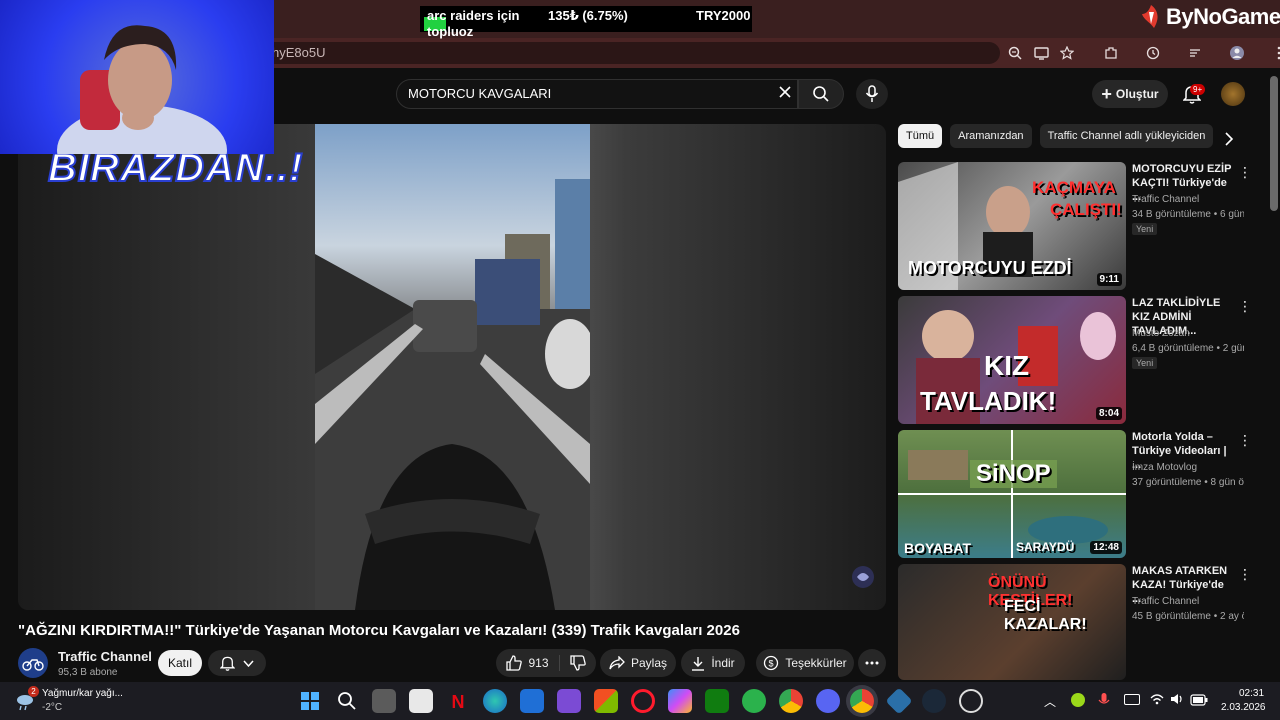 This screenshot has width=1280, height=720. Describe the element at coordinates (480, 93) in the screenshot. I see `search-input-value: MOTORCU KAVGALARI` at that location.